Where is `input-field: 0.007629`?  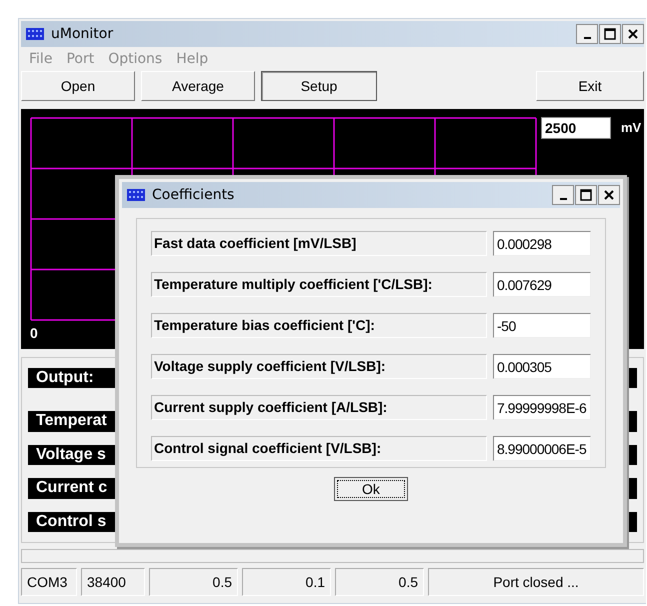 input-field: 0.007629 is located at coordinates (542, 284).